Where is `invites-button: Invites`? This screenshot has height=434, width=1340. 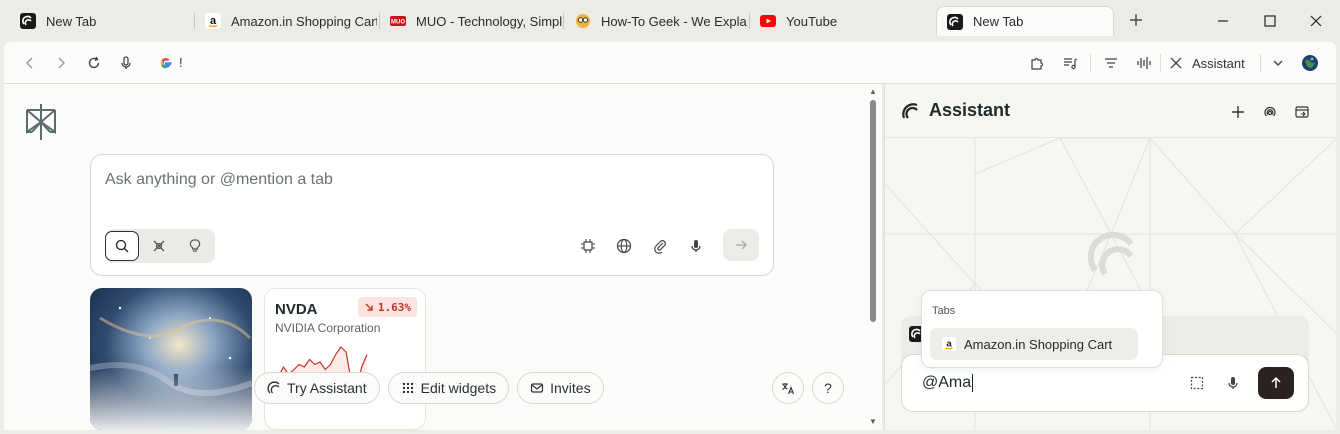 invites-button: Invites is located at coordinates (560, 388).